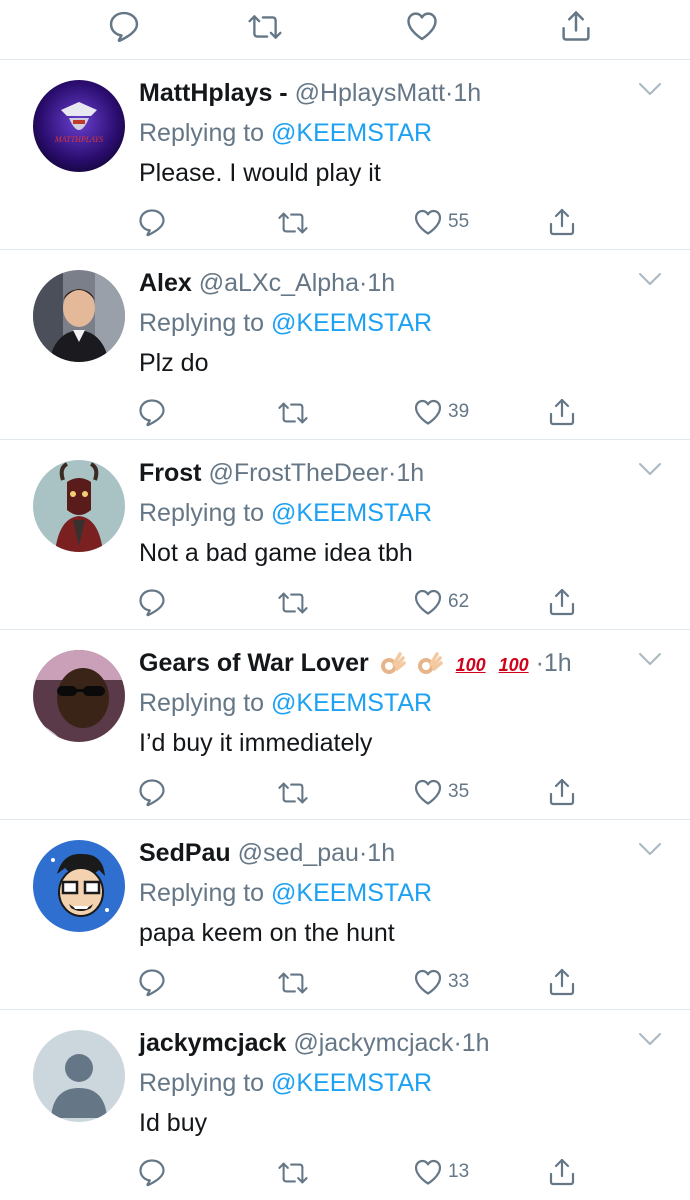  I want to click on user-handle: @FrostTheDeer, so click(298, 473).